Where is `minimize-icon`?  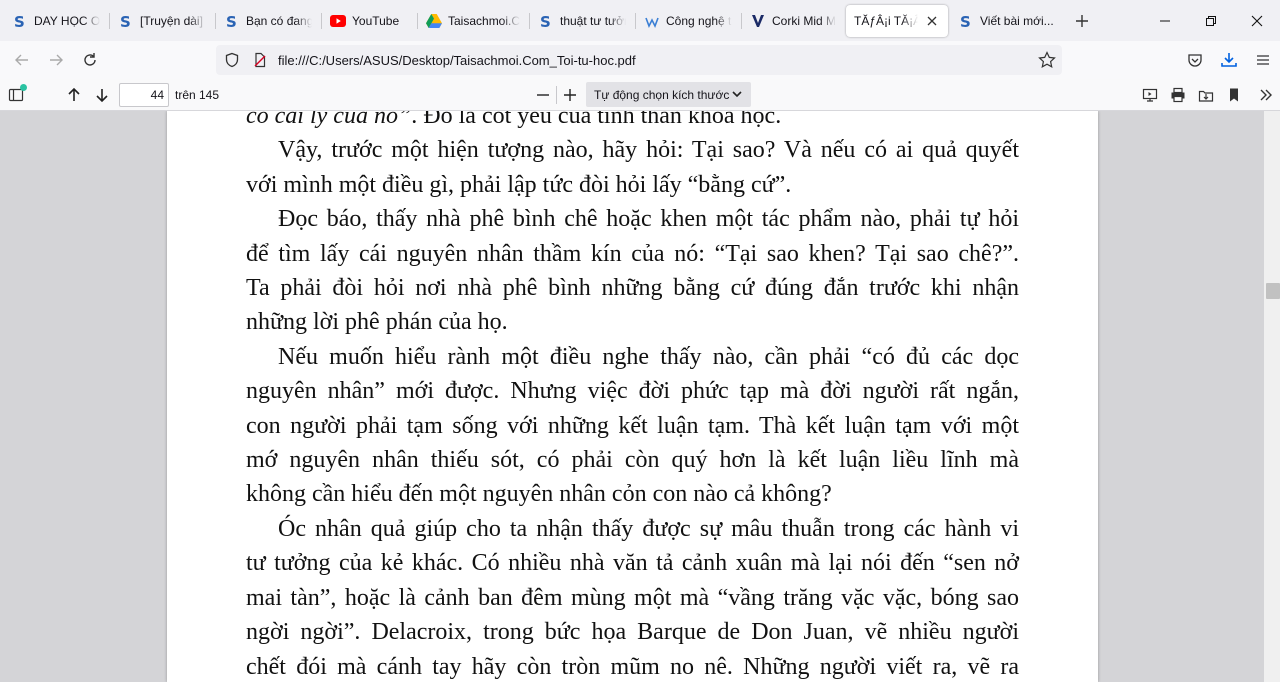
minimize-icon is located at coordinates (1165, 20).